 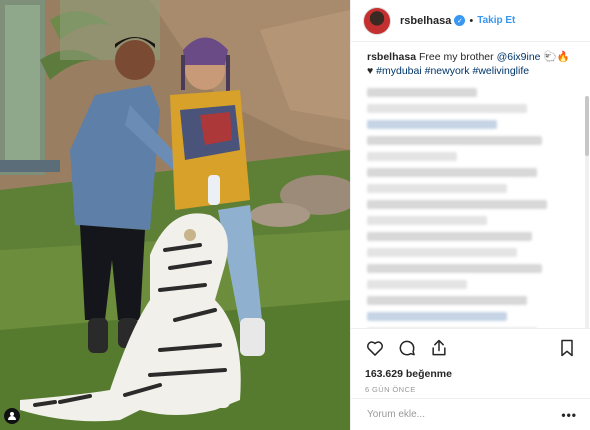 What do you see at coordinates (496, 20) in the screenshot?
I see `follow-button: Takip Et` at bounding box center [496, 20].